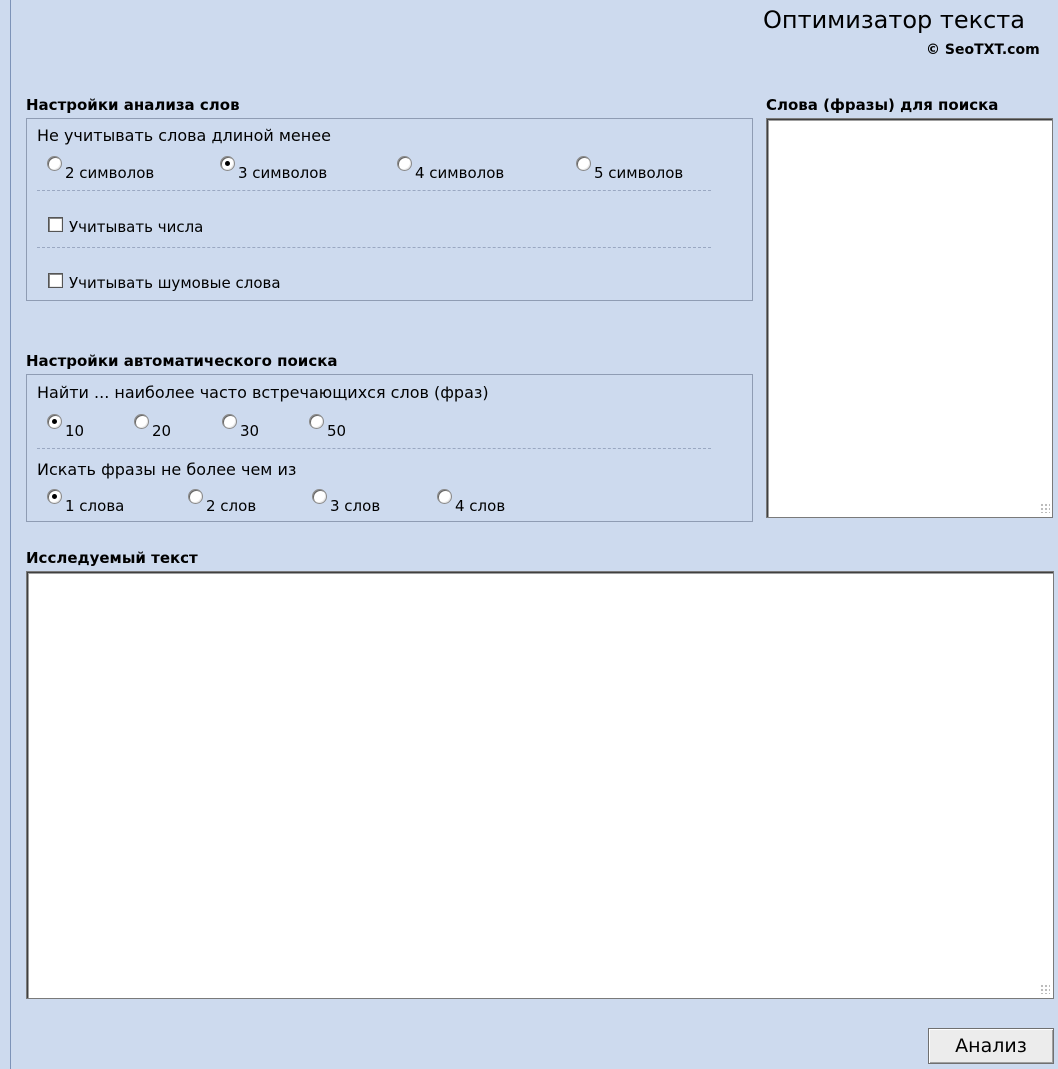 The image size is (1058, 1069). Describe the element at coordinates (480, 506) in the screenshot. I see `radio-4-words-label: 4 слов` at that location.